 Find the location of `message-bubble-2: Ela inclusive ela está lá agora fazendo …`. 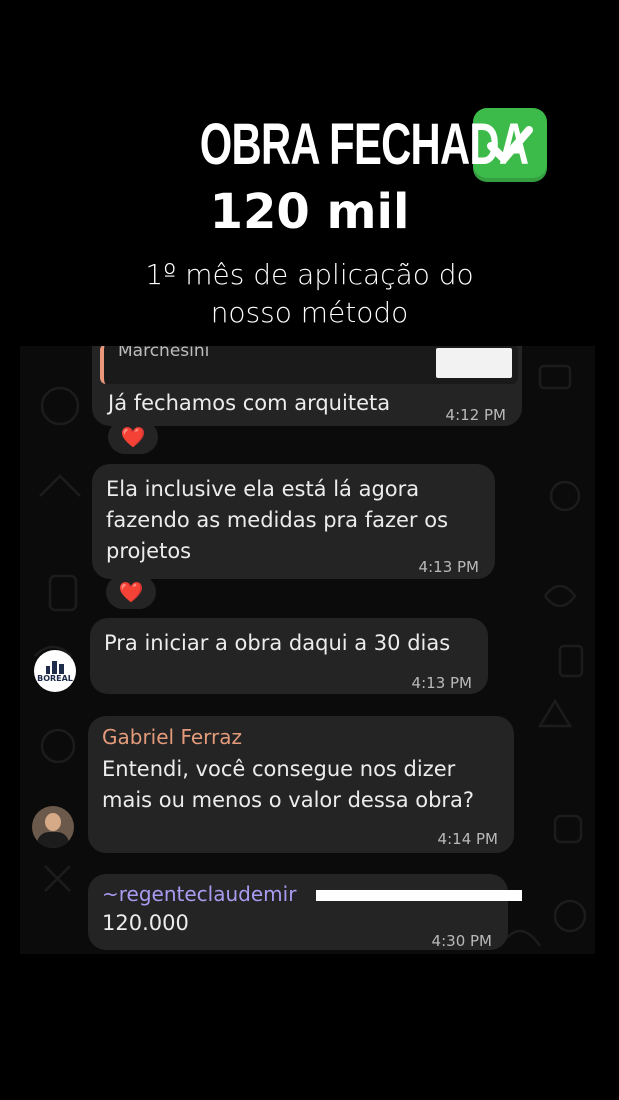

message-bubble-2: Ela inclusive ela está lá agora fazendo … is located at coordinates (293, 521).